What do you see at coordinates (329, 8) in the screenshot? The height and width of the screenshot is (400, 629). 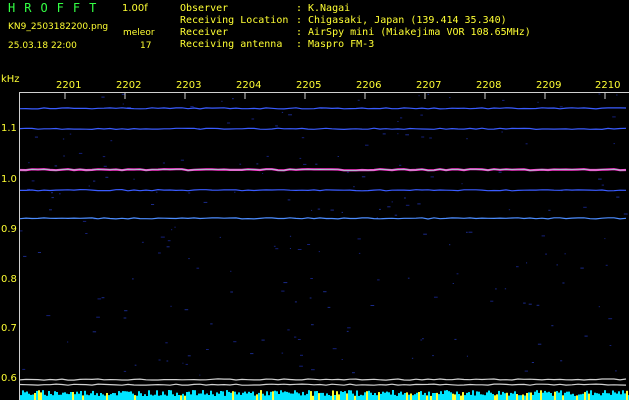 I see `observer-value: K.Nagai` at bounding box center [329, 8].